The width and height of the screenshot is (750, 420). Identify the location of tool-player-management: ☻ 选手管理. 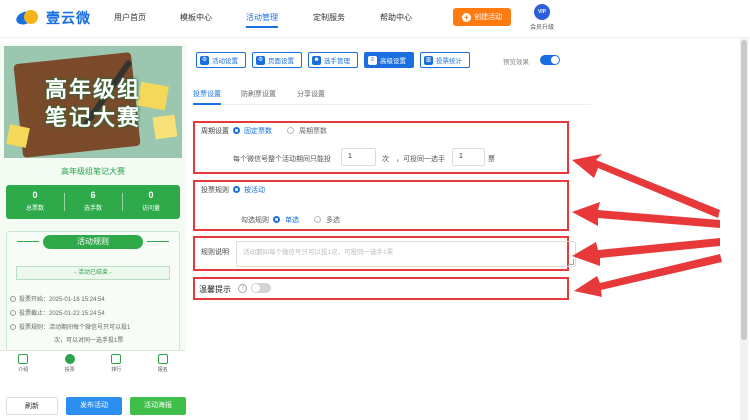
(333, 60).